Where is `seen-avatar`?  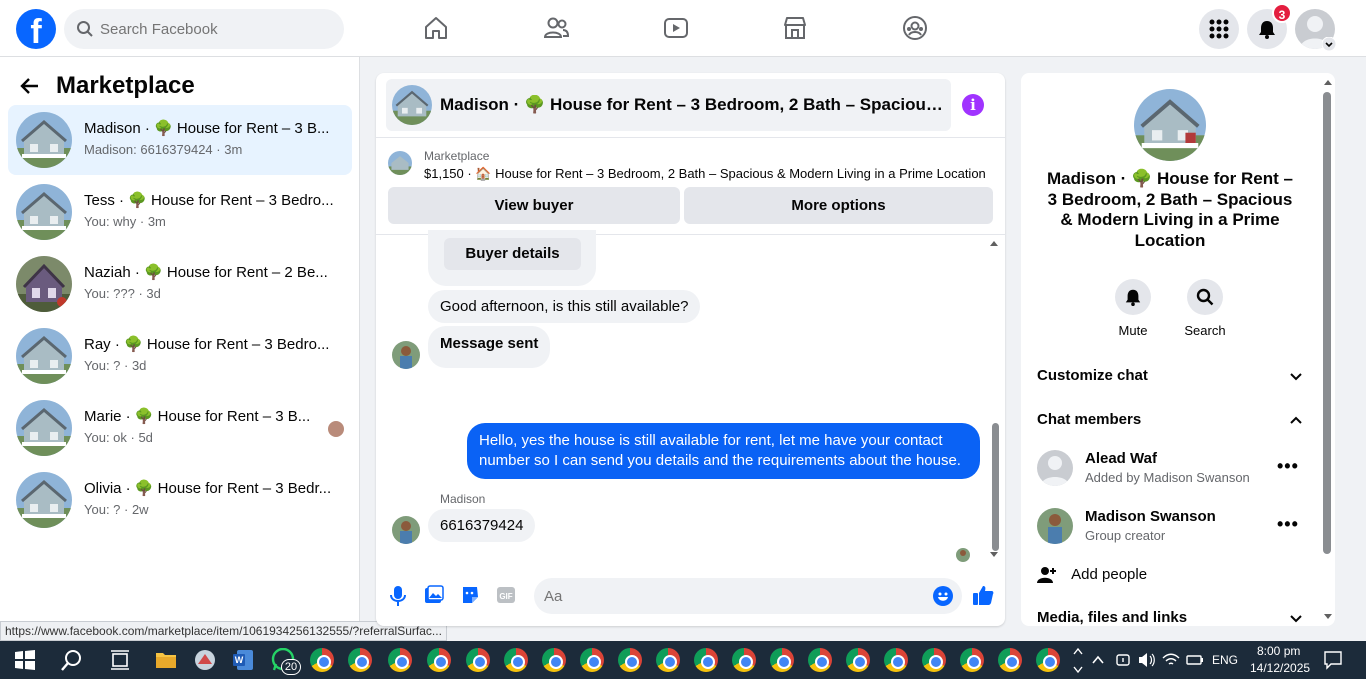 seen-avatar is located at coordinates (963, 555).